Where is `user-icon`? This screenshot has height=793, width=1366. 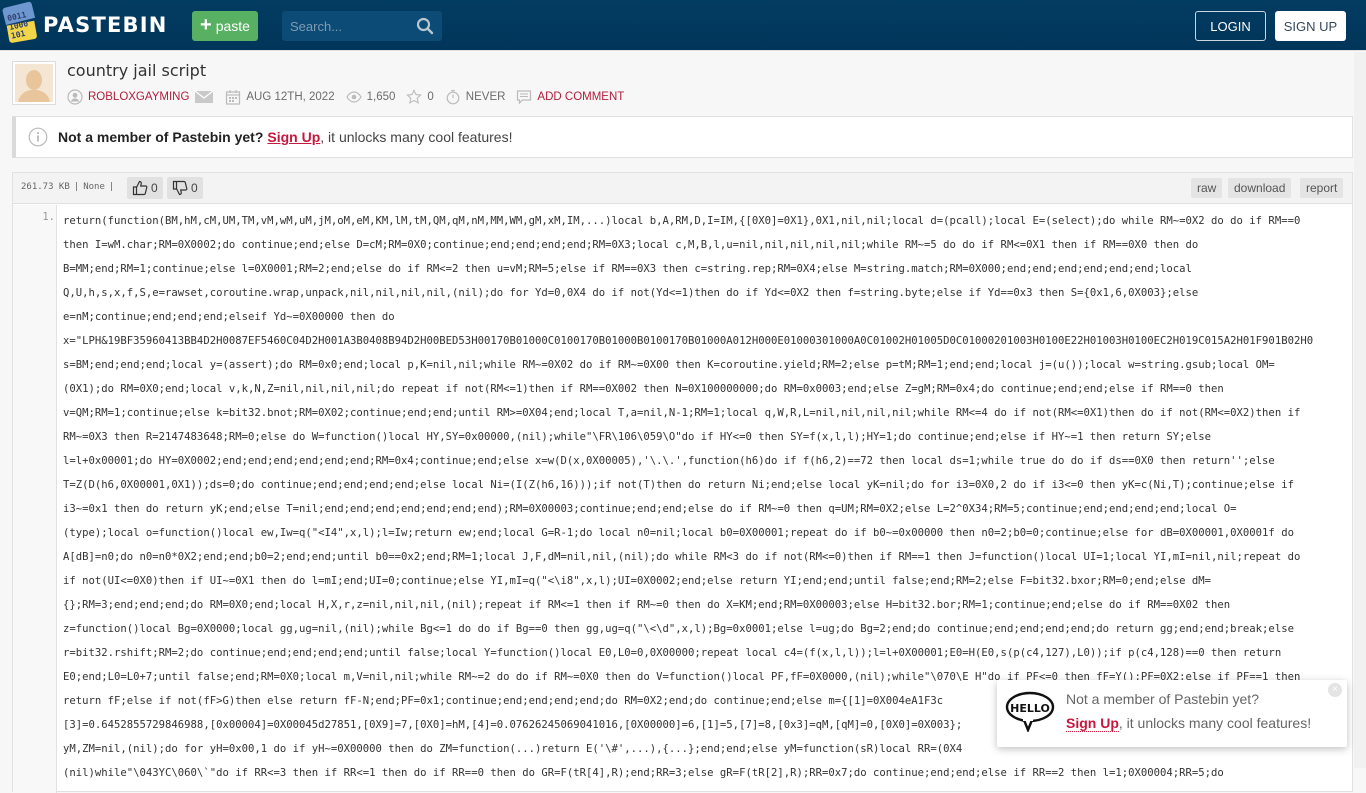
user-icon is located at coordinates (75, 97).